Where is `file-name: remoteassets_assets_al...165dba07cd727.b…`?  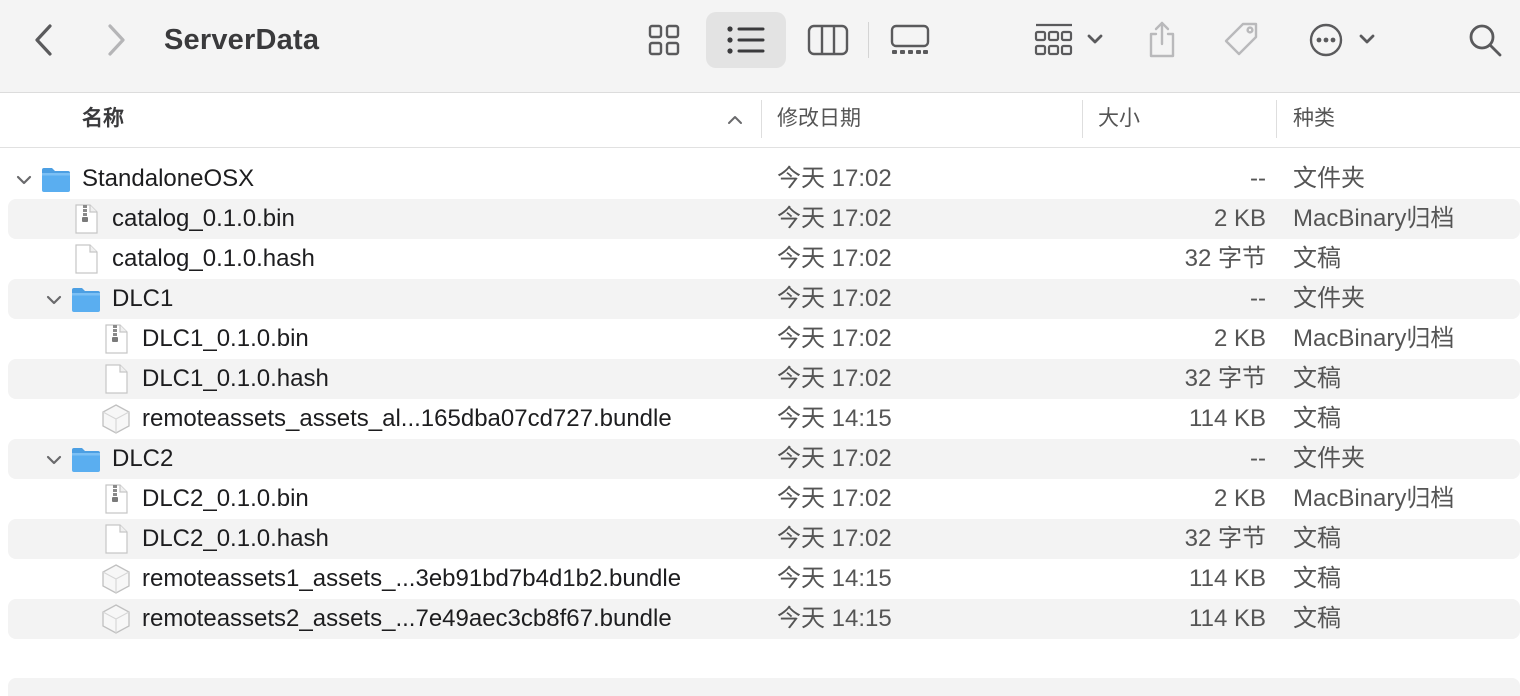
file-name: remoteassets_assets_al...165dba07cd727.b… is located at coordinates (407, 418).